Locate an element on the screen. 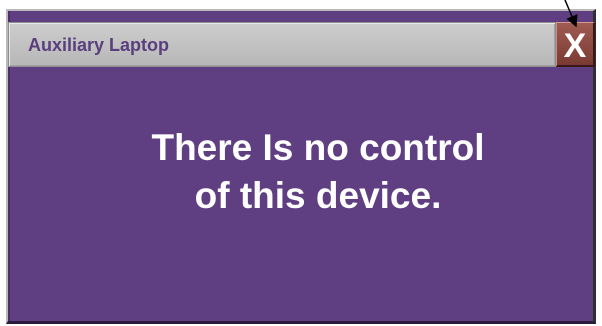  status-message-line-1: There Is no control is located at coordinates (318, 147).